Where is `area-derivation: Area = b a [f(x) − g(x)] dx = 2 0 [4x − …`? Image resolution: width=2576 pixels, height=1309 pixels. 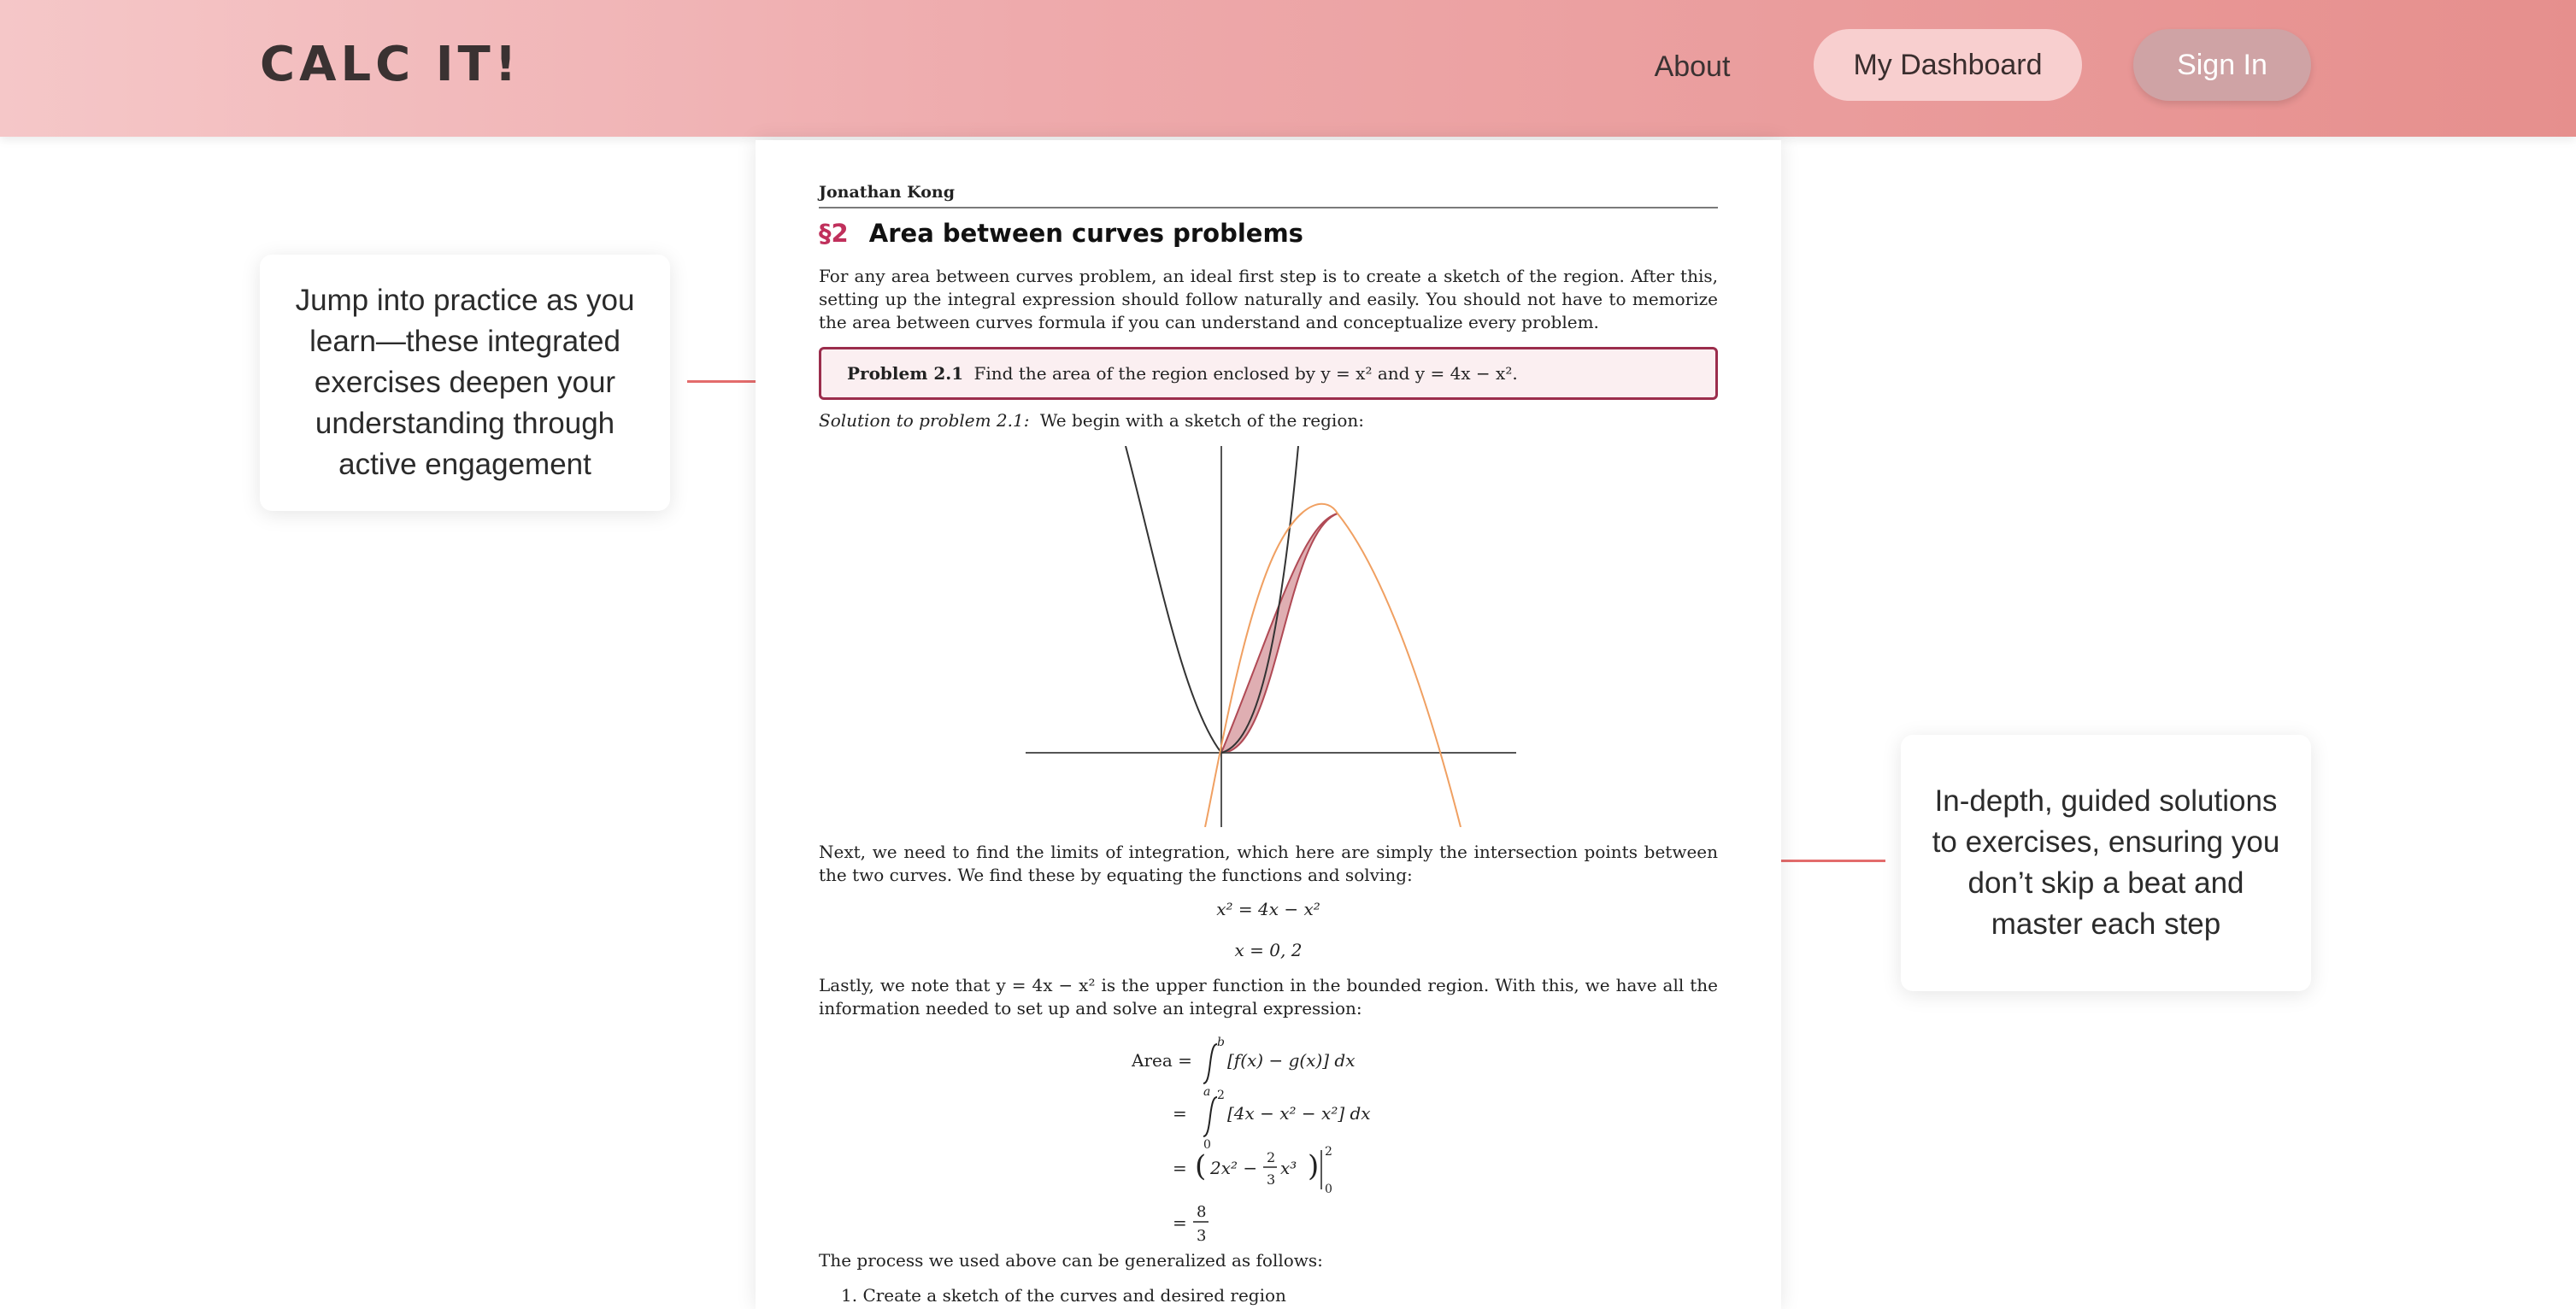
area-derivation: Area = b a [f(x) − g(x)] dx = 2 0 [4x − … is located at coordinates (1251, 1140).